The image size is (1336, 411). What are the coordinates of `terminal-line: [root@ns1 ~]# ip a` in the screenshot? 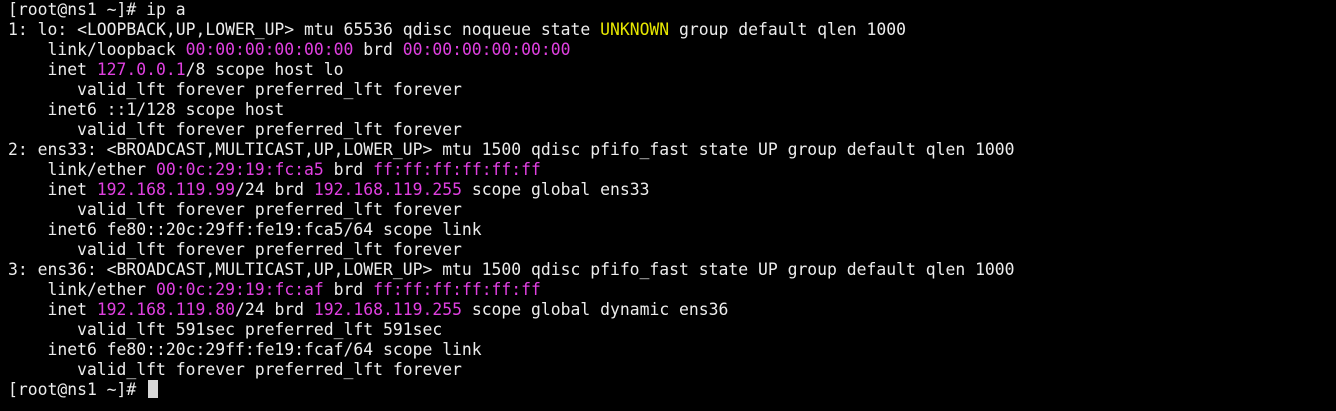 It's located at (672, 10).